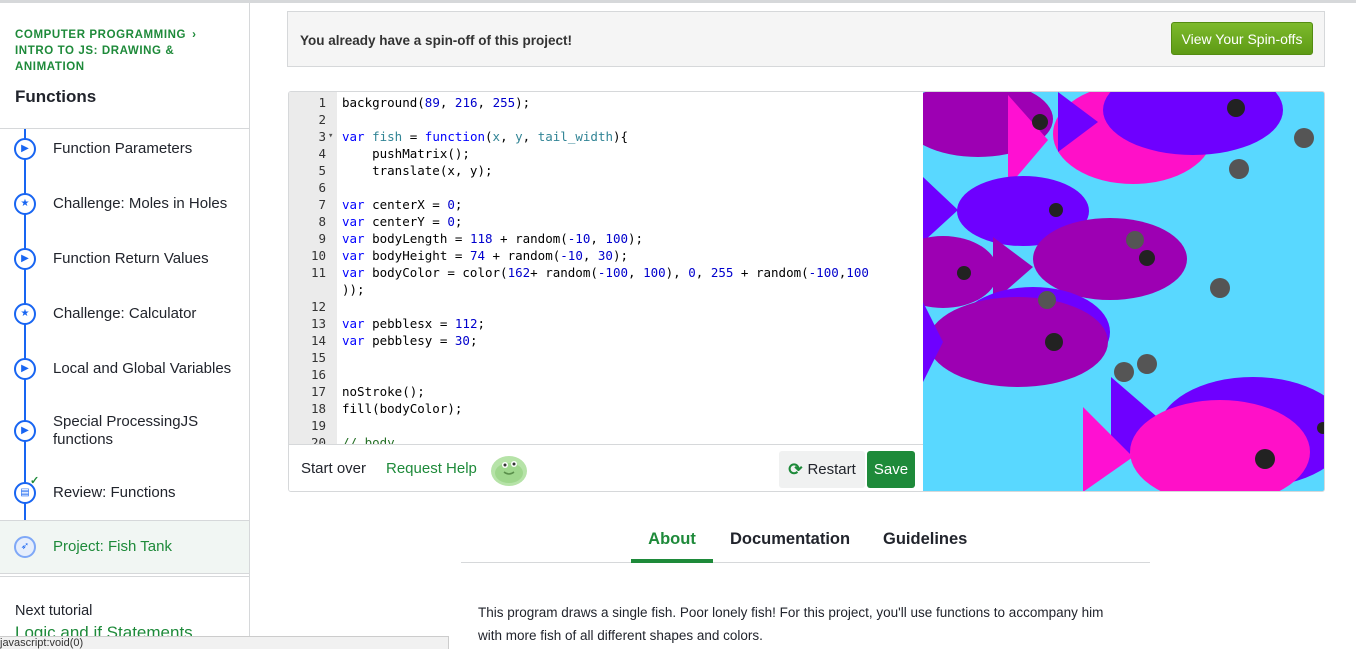 The image size is (1356, 649). What do you see at coordinates (606, 439) in the screenshot?
I see `code-line: 20 // body` at bounding box center [606, 439].